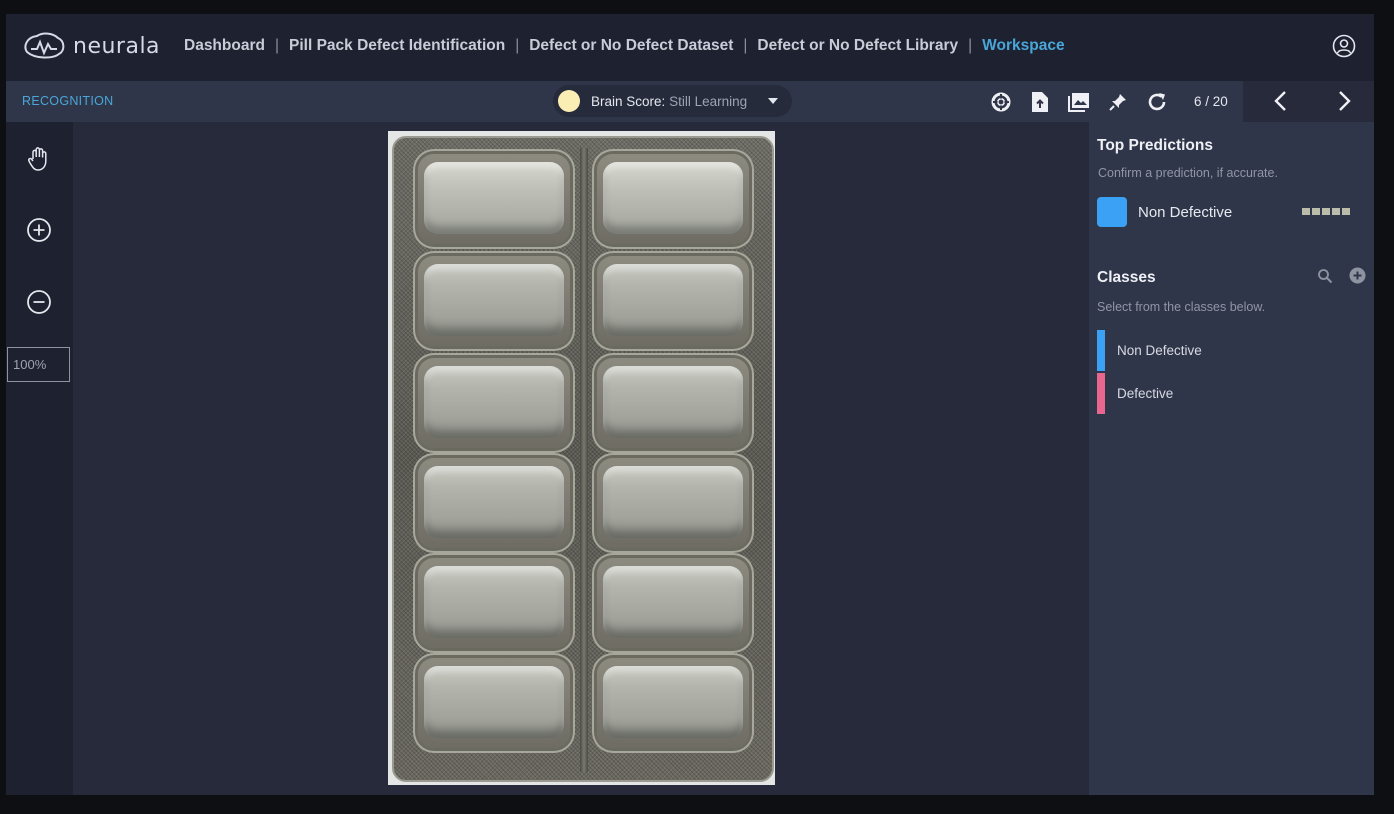 The width and height of the screenshot is (1394, 814). What do you see at coordinates (1185, 212) in the screenshot?
I see `prediction-label: Non Defective` at bounding box center [1185, 212].